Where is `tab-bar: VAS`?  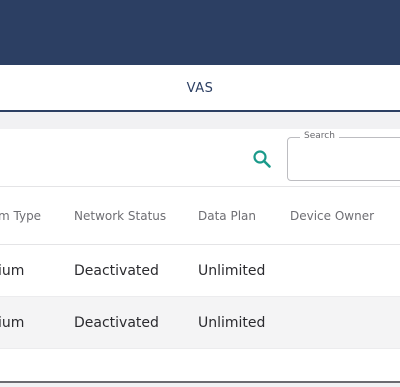 tab-bar: VAS is located at coordinates (200, 88).